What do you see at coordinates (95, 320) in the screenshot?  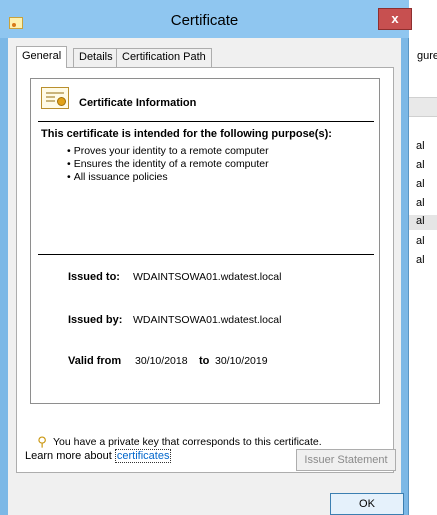 I see `issued-by-label: Issued by:` at bounding box center [95, 320].